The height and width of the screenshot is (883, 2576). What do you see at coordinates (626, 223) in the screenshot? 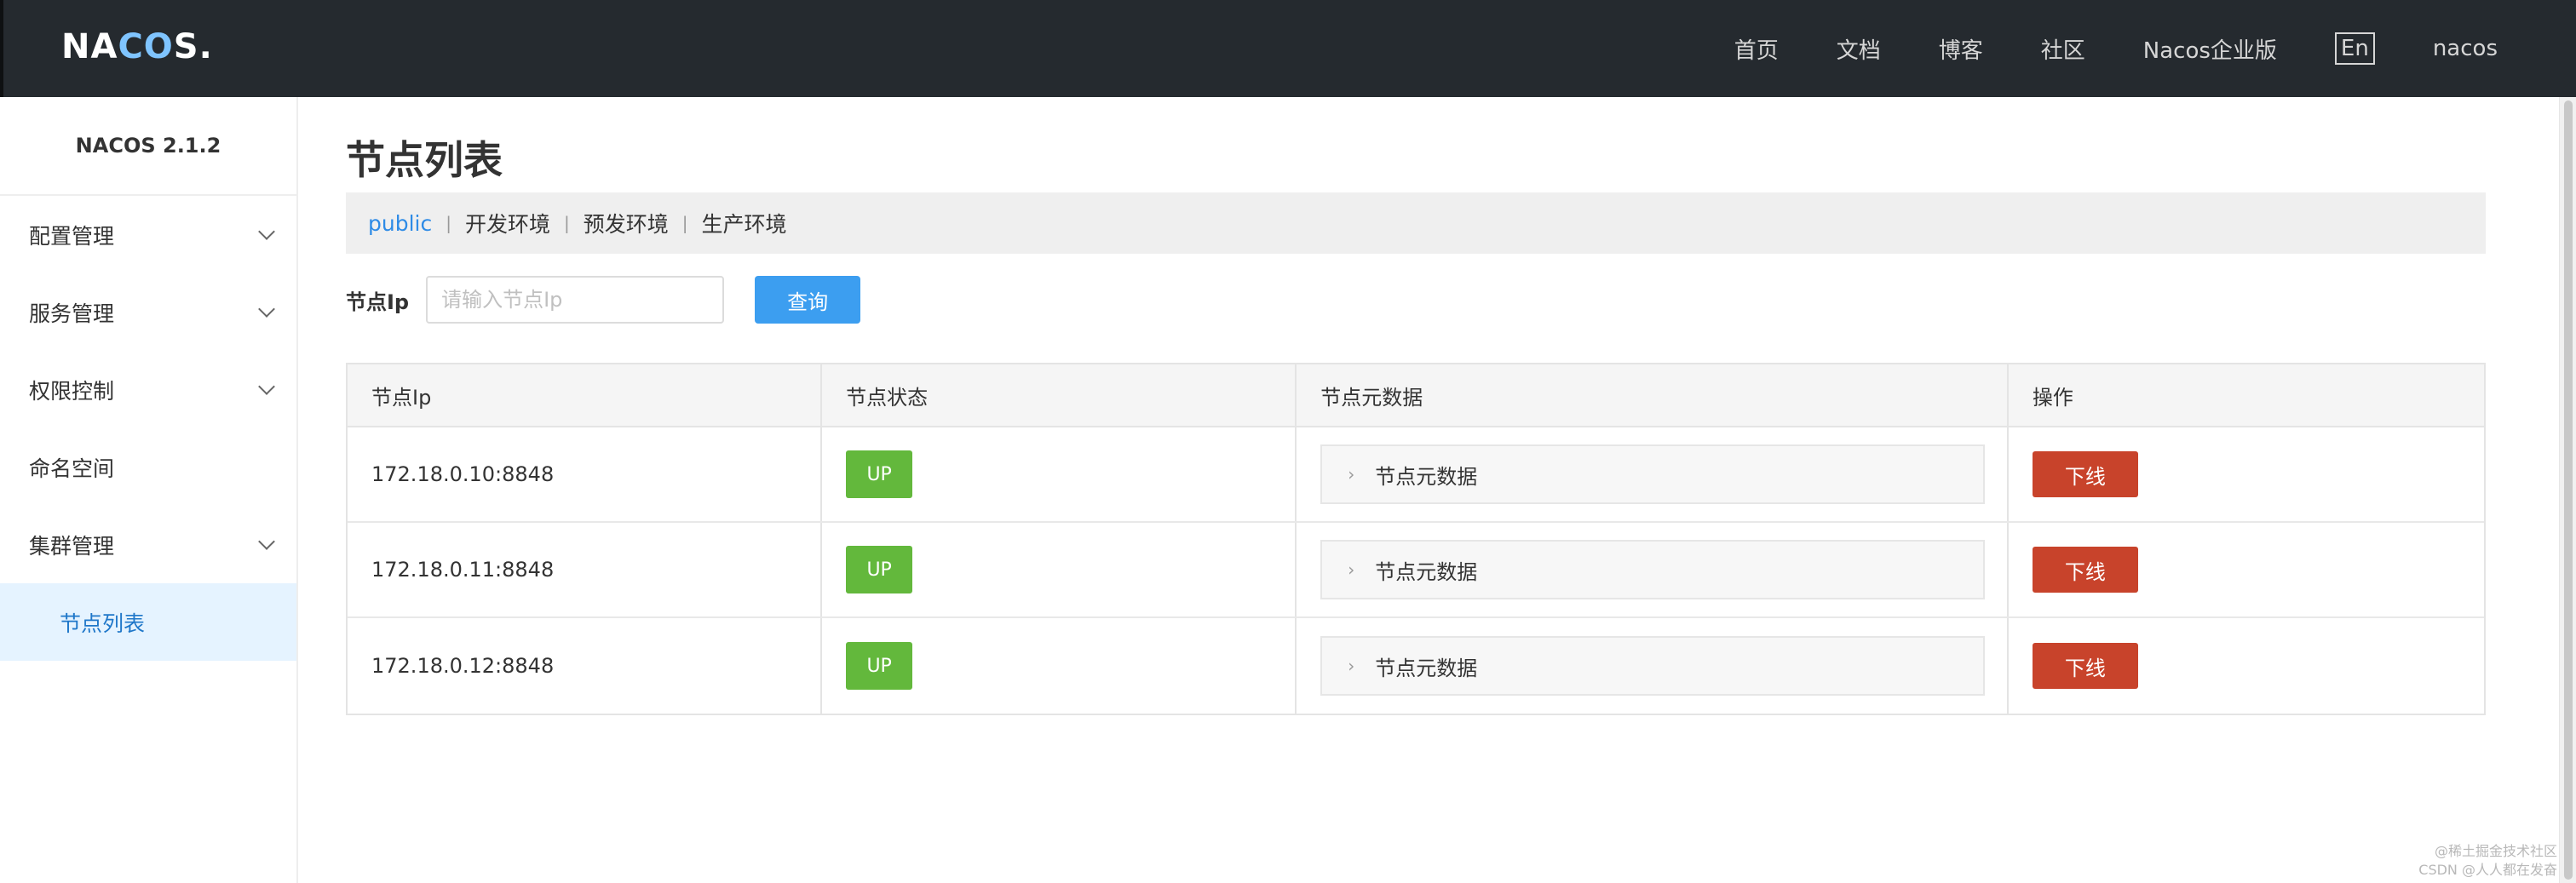
I see `namespace-pre: 预发环境` at bounding box center [626, 223].